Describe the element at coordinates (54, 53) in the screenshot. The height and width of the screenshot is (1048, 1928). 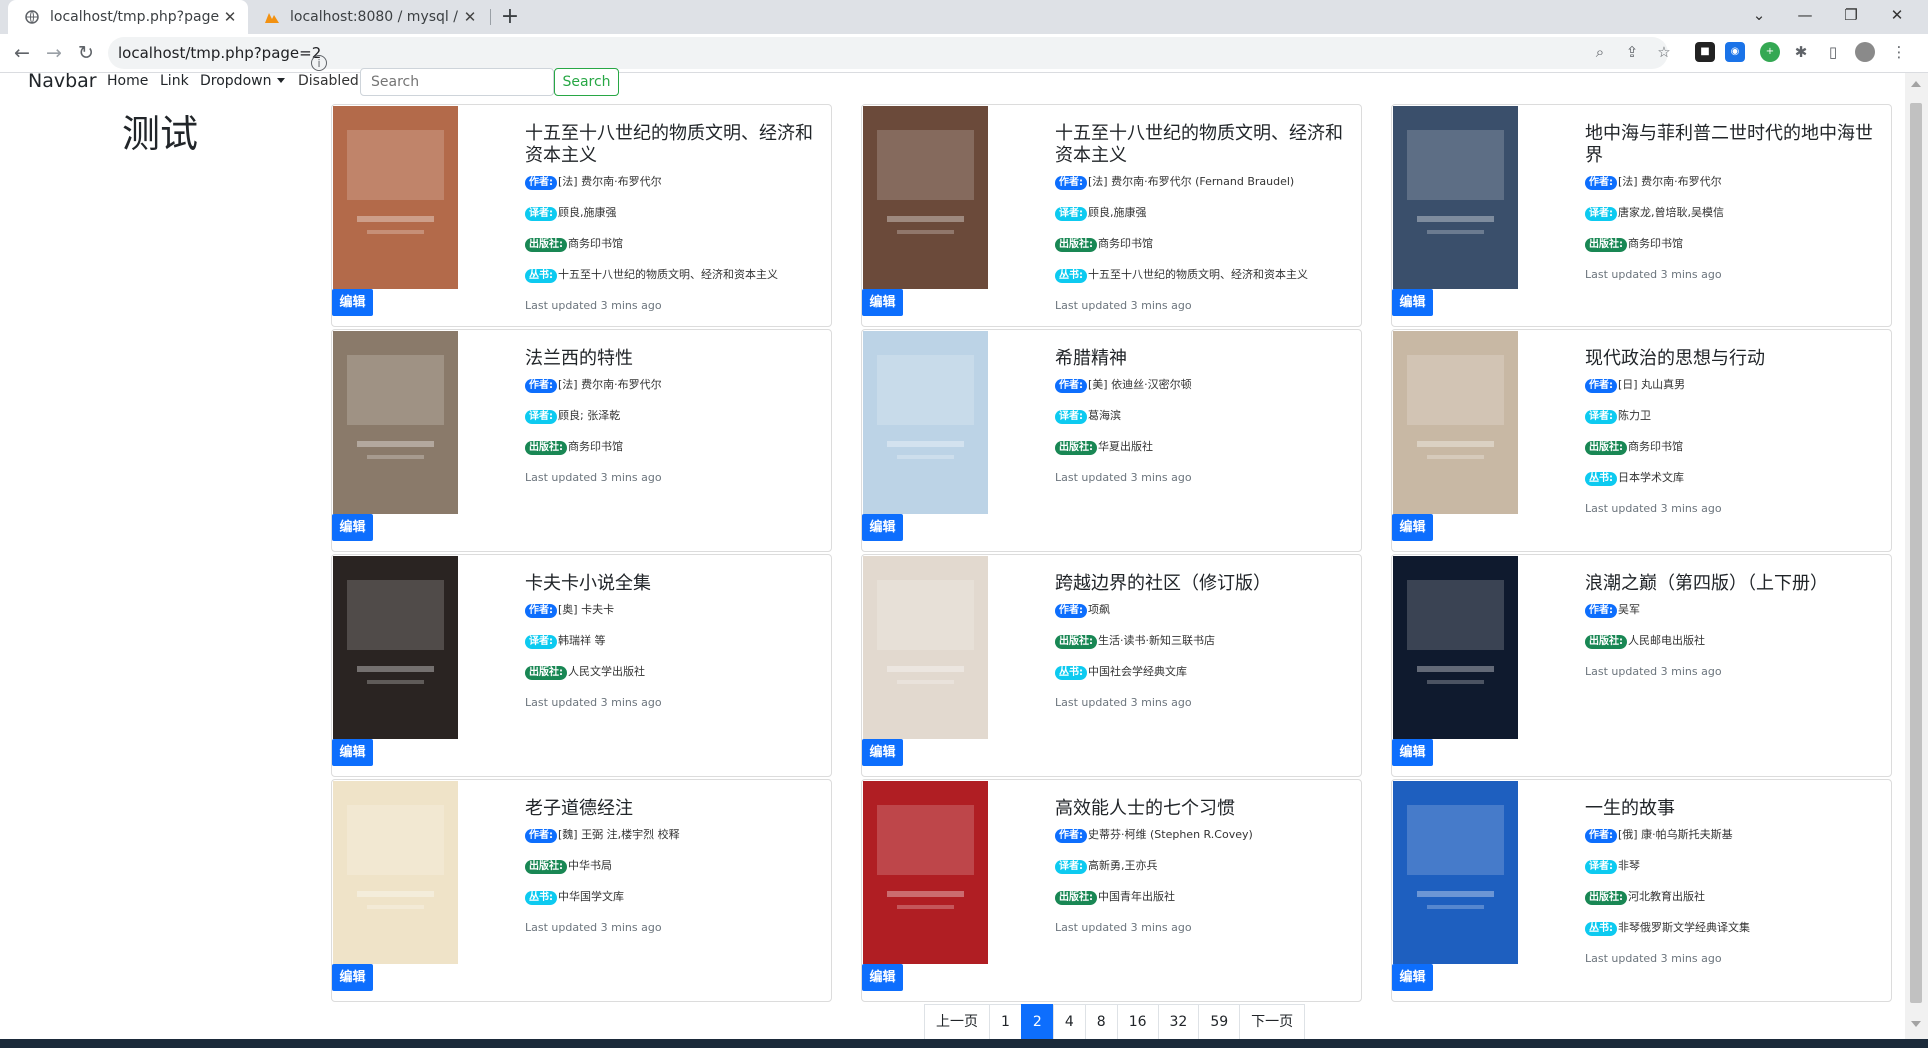
I see `forward-icon: →` at that location.